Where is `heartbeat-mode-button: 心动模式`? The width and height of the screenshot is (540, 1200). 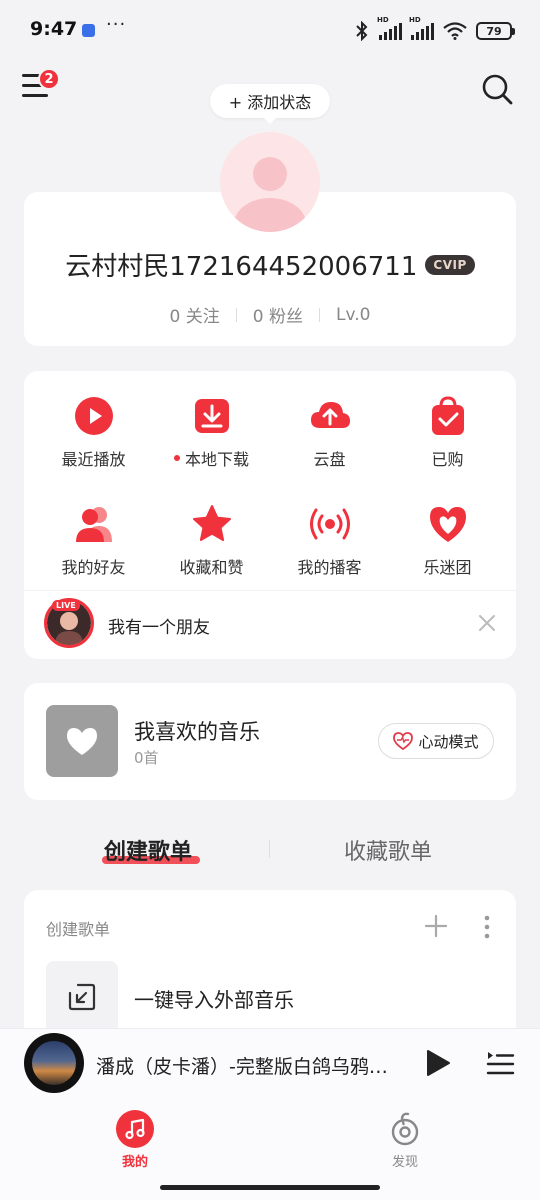
heartbeat-mode-button: 心动模式 is located at coordinates (436, 741).